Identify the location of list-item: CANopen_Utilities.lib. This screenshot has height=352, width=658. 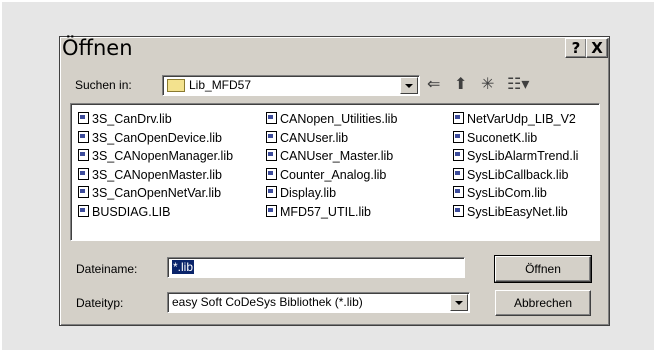
(331, 119).